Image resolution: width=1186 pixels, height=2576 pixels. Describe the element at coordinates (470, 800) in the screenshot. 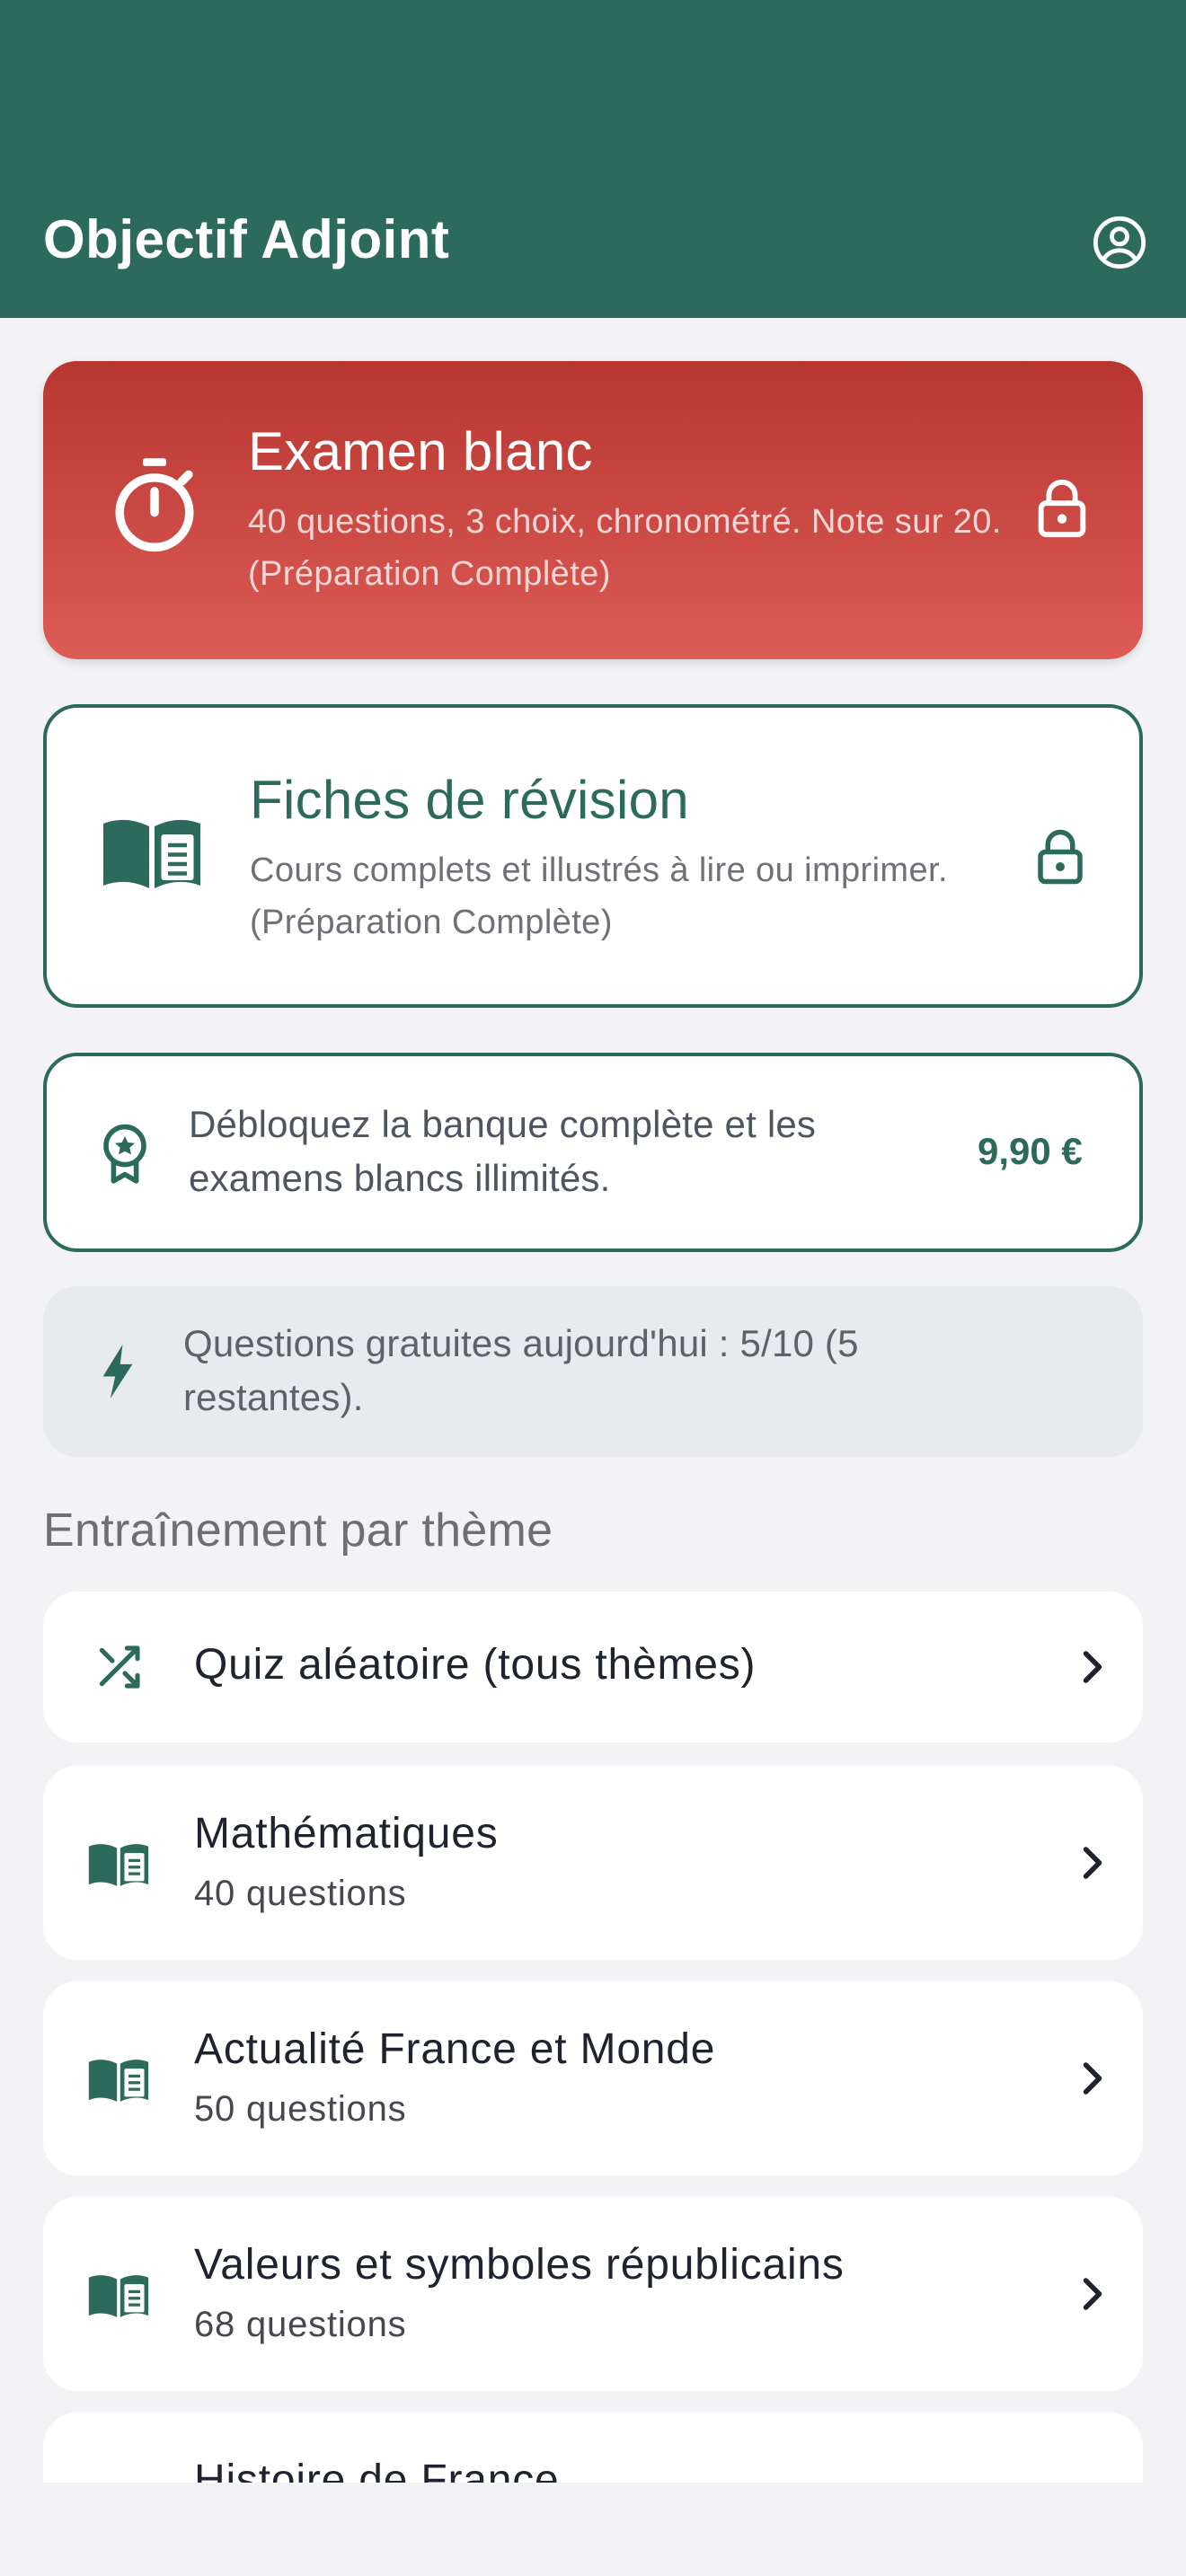

I see `revision-sheets-title: Fiches de révision` at that location.